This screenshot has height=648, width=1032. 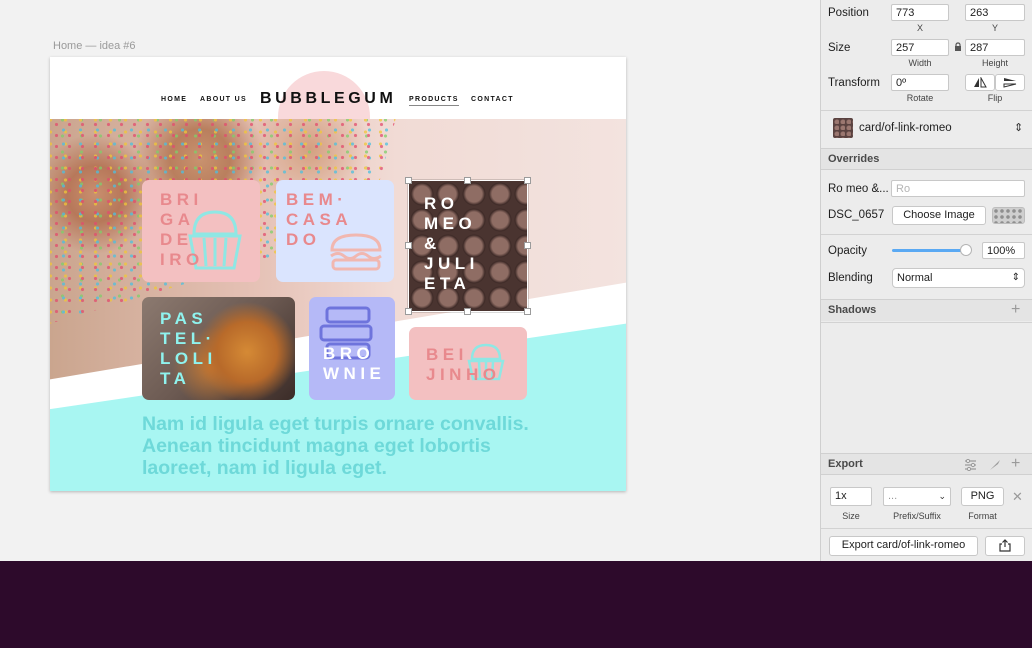 What do you see at coordinates (850, 278) in the screenshot?
I see `blending-label: Blending` at bounding box center [850, 278].